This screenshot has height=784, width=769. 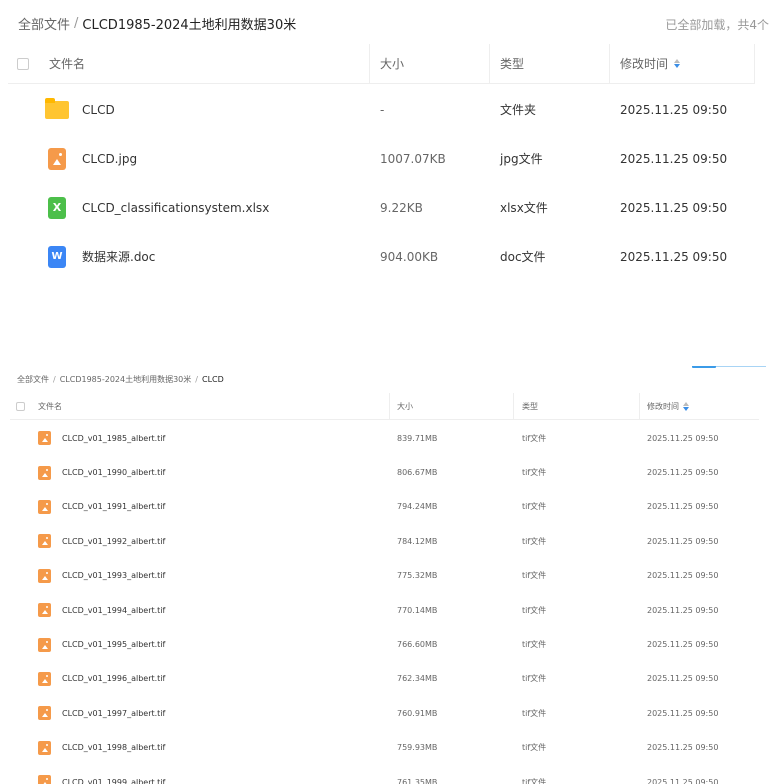 What do you see at coordinates (118, 256) in the screenshot?
I see `file-name: 数据来源.doc` at bounding box center [118, 256].